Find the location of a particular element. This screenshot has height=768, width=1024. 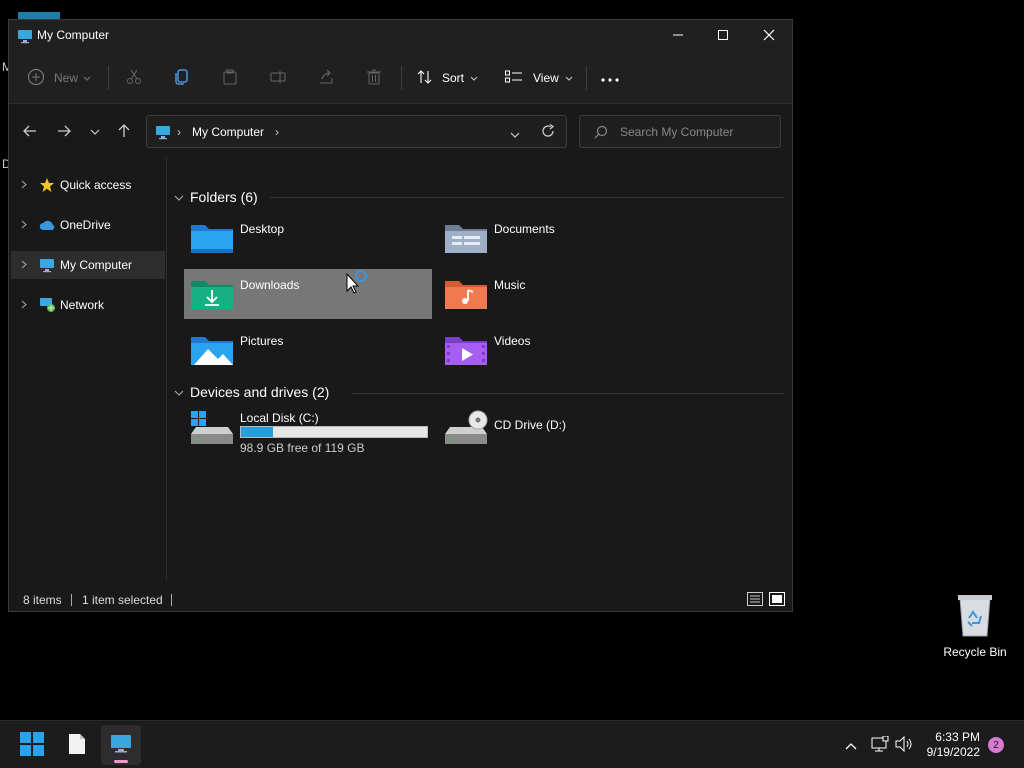

maximize-button is located at coordinates (723, 36).